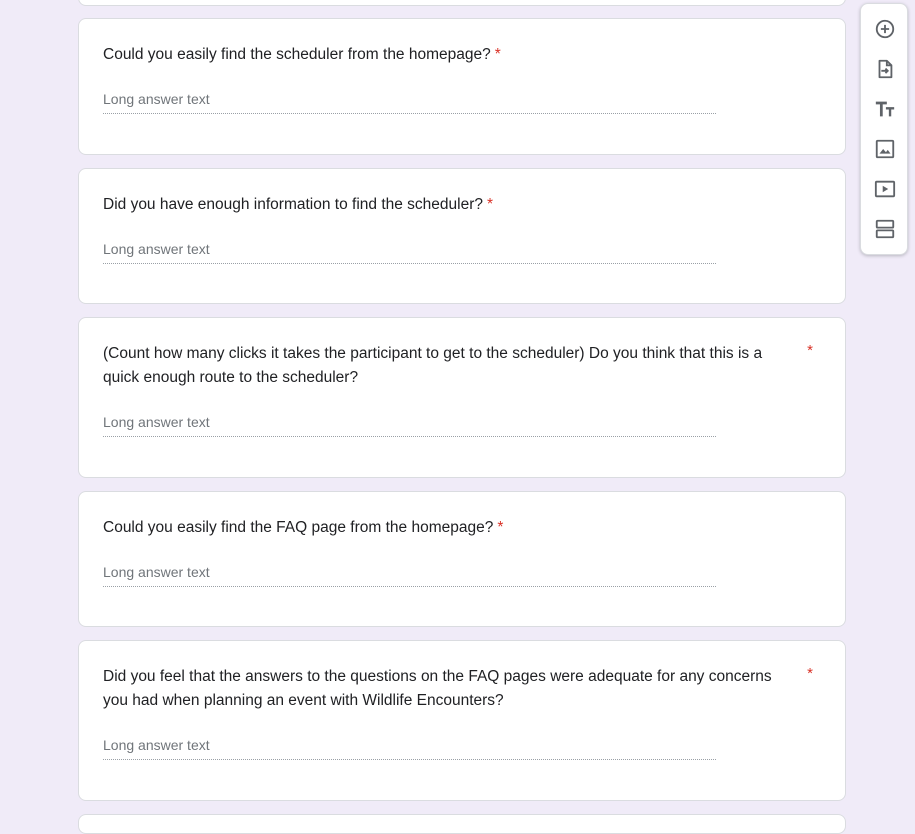 The width and height of the screenshot is (915, 834). I want to click on add-section-button, so click(885, 229).